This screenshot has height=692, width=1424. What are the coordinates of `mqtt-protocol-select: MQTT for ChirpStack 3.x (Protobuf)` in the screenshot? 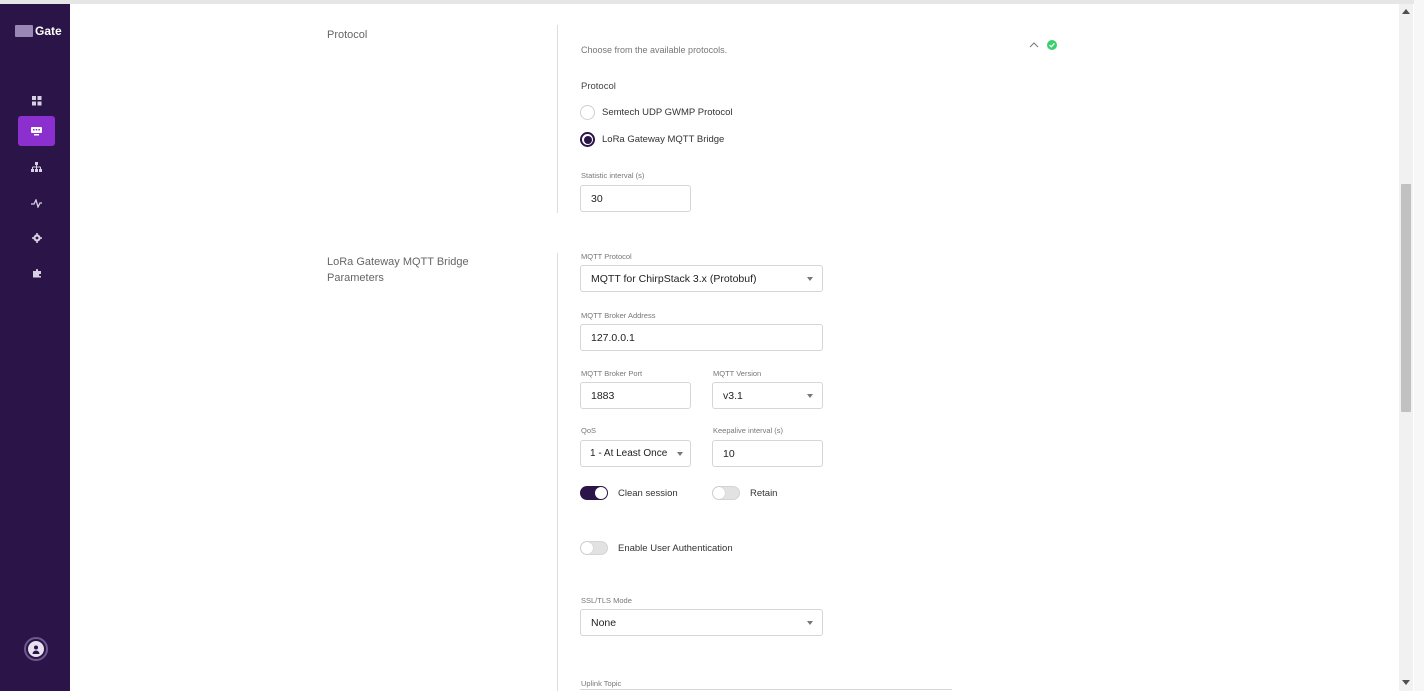 It's located at (701, 278).